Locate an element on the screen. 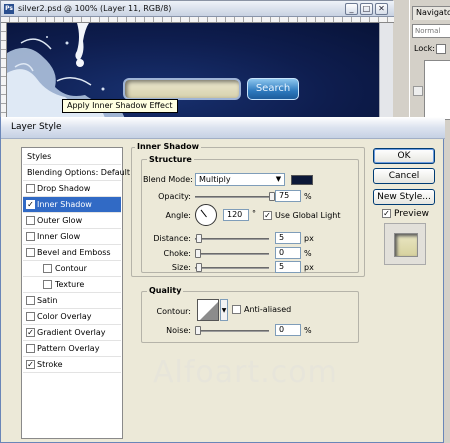 This screenshot has width=450, height=443. choke-slider-track is located at coordinates (232, 254).